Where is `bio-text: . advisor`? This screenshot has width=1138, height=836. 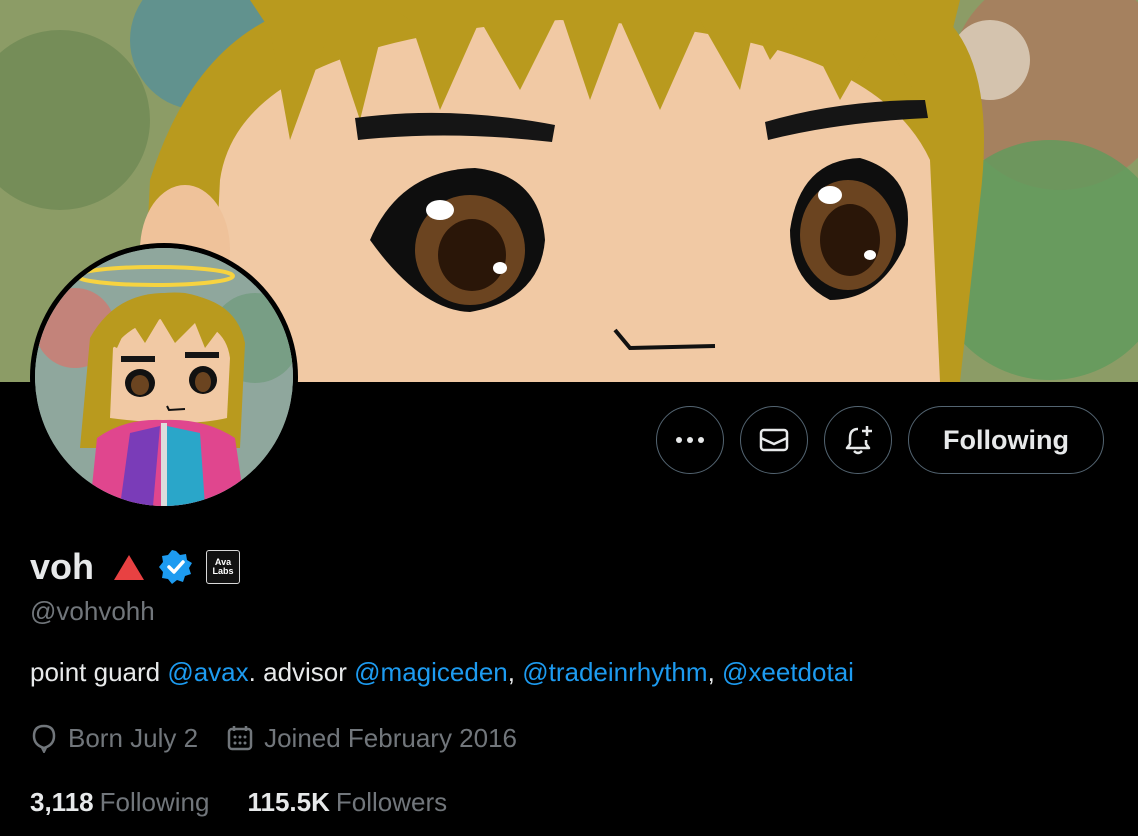 bio-text: . advisor is located at coordinates (301, 672).